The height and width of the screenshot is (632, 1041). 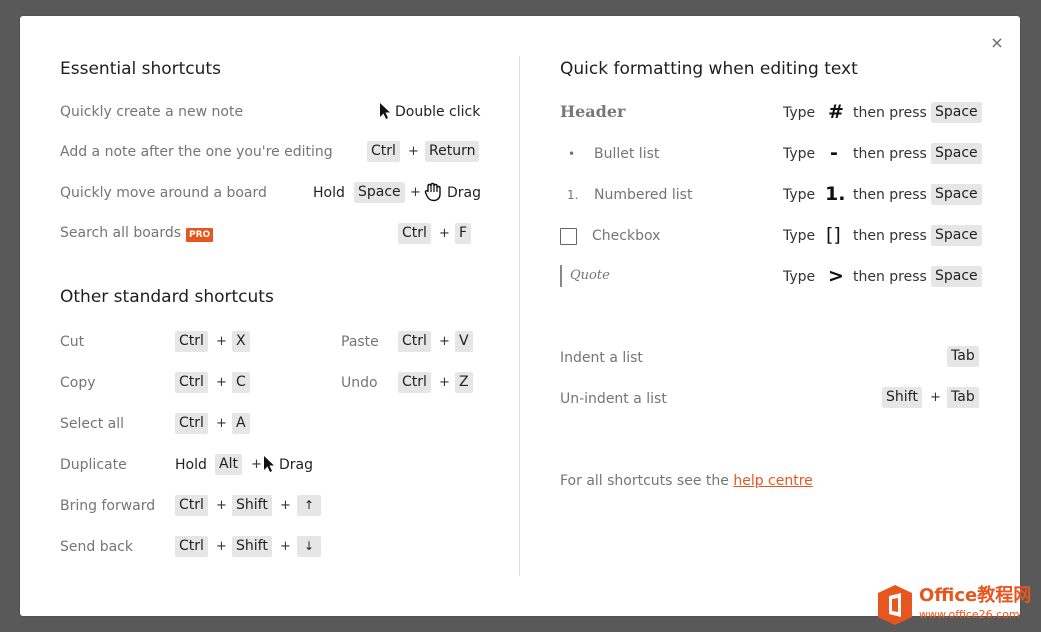 What do you see at coordinates (309, 546) in the screenshot?
I see `key-arrow-down: ↓` at bounding box center [309, 546].